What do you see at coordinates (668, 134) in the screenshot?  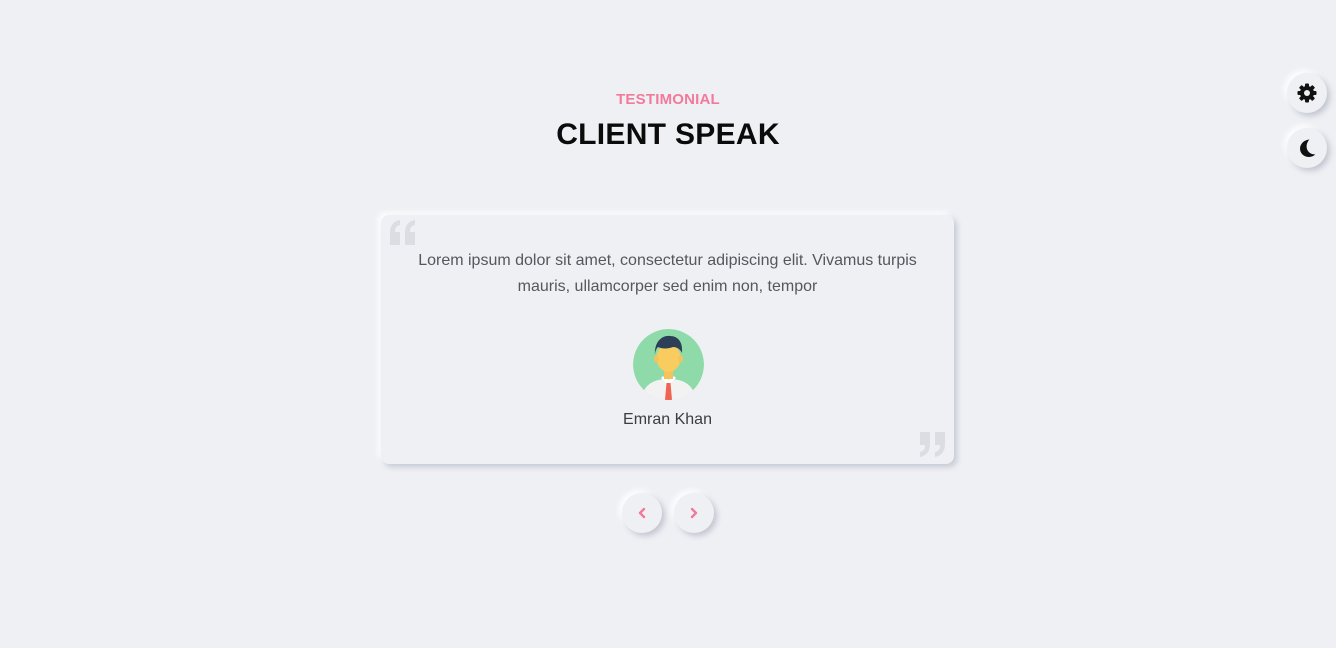 I see `section-title: CLIENT SPEAK` at bounding box center [668, 134].